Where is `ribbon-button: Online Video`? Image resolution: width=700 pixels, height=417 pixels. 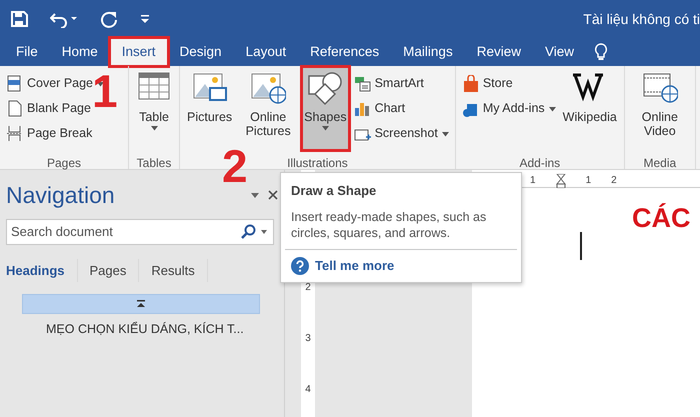
ribbon-button: Online Video is located at coordinates (659, 108).